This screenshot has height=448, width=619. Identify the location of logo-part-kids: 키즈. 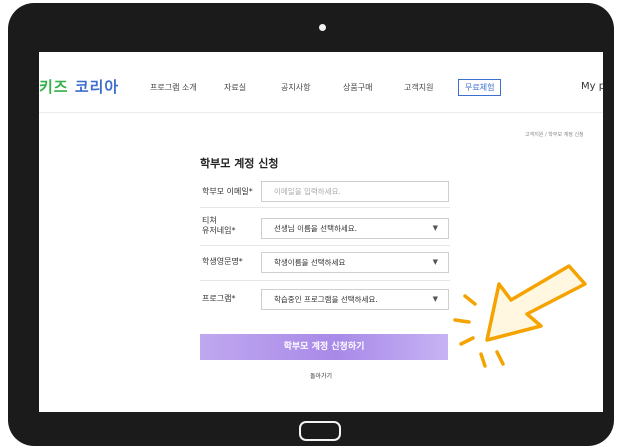
(54, 87).